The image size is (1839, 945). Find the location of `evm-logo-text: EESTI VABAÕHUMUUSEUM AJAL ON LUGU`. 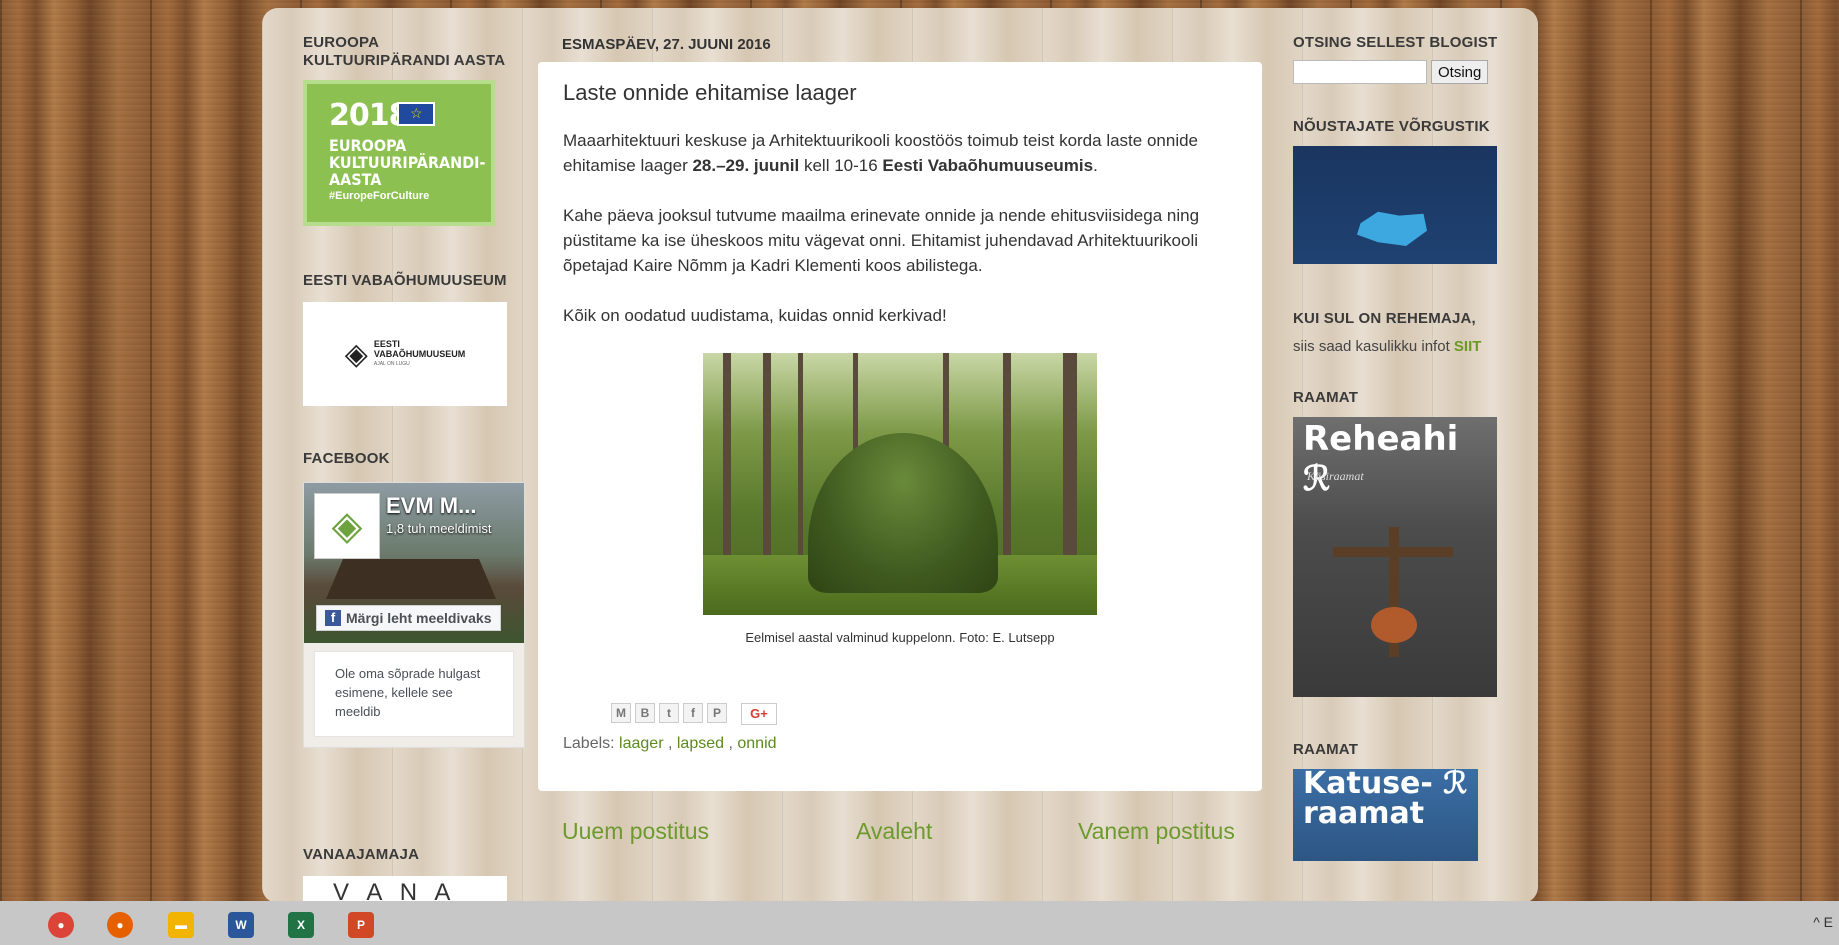

evm-logo-text: EESTI VABAÕHUMUUSEUM AJAL ON LUGU is located at coordinates (419, 354).